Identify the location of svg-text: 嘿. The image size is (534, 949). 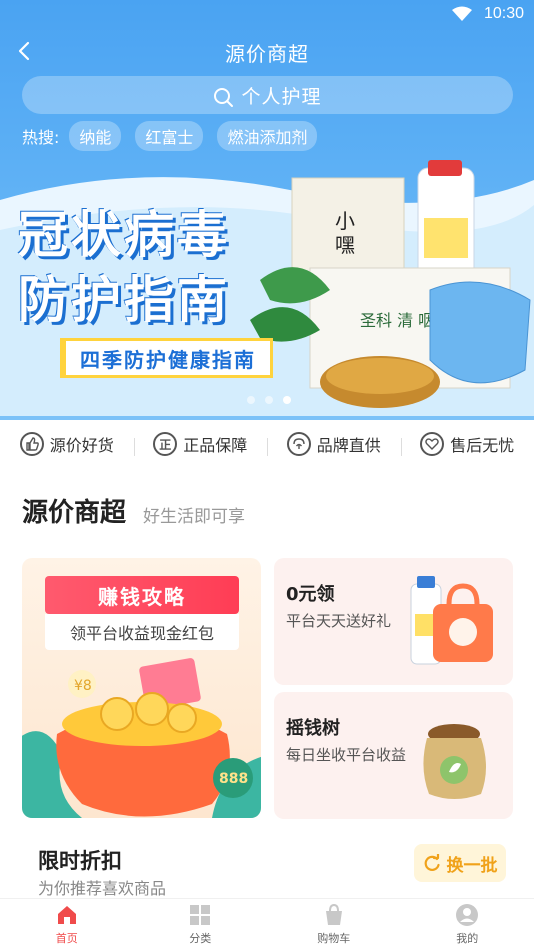
(345, 245).